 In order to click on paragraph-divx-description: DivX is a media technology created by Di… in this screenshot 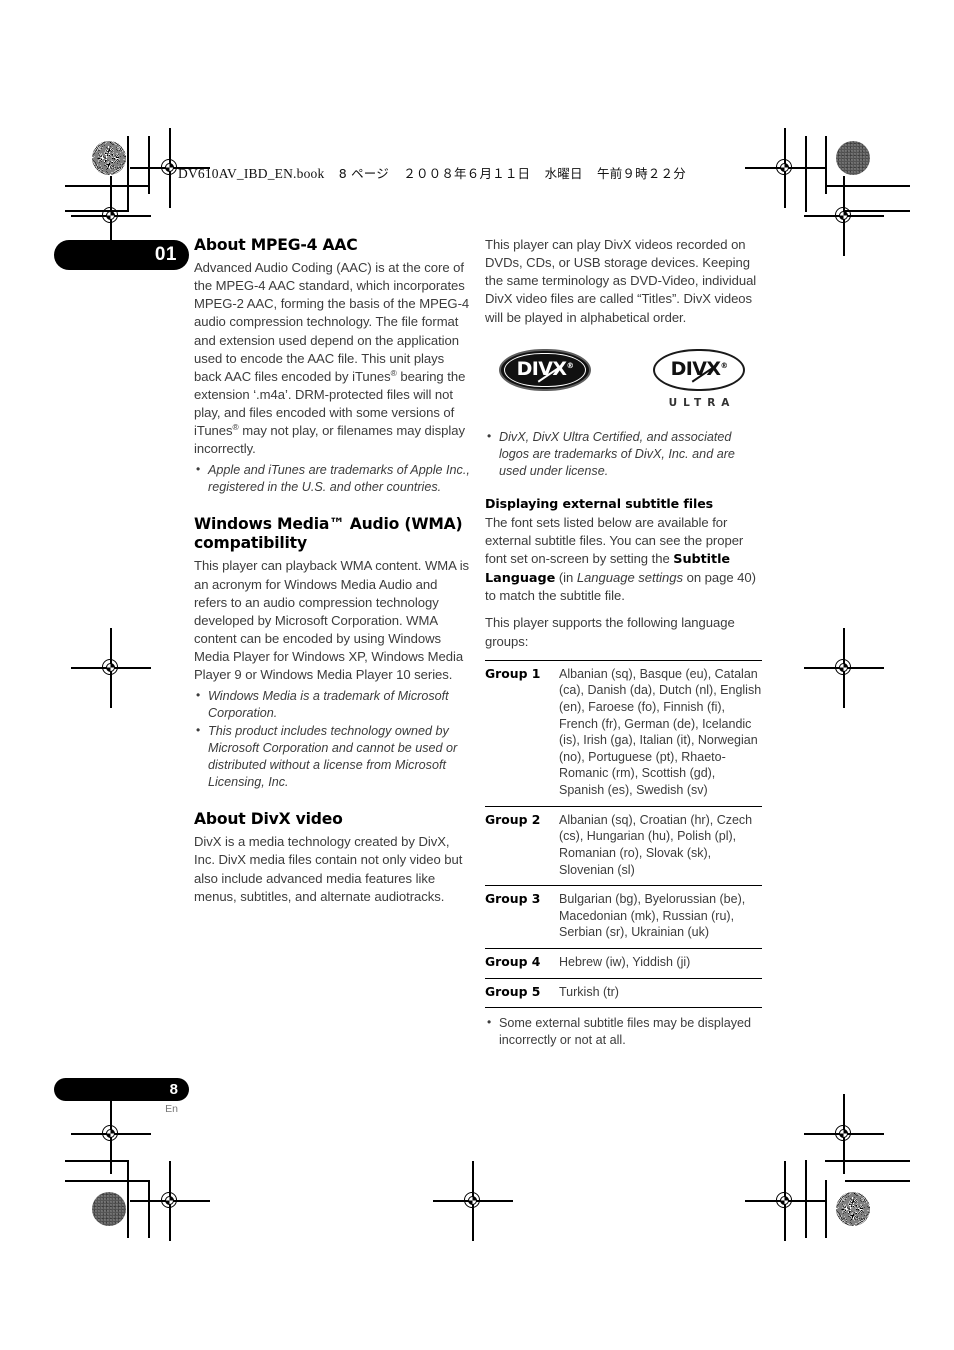, I will do `click(328, 869)`.